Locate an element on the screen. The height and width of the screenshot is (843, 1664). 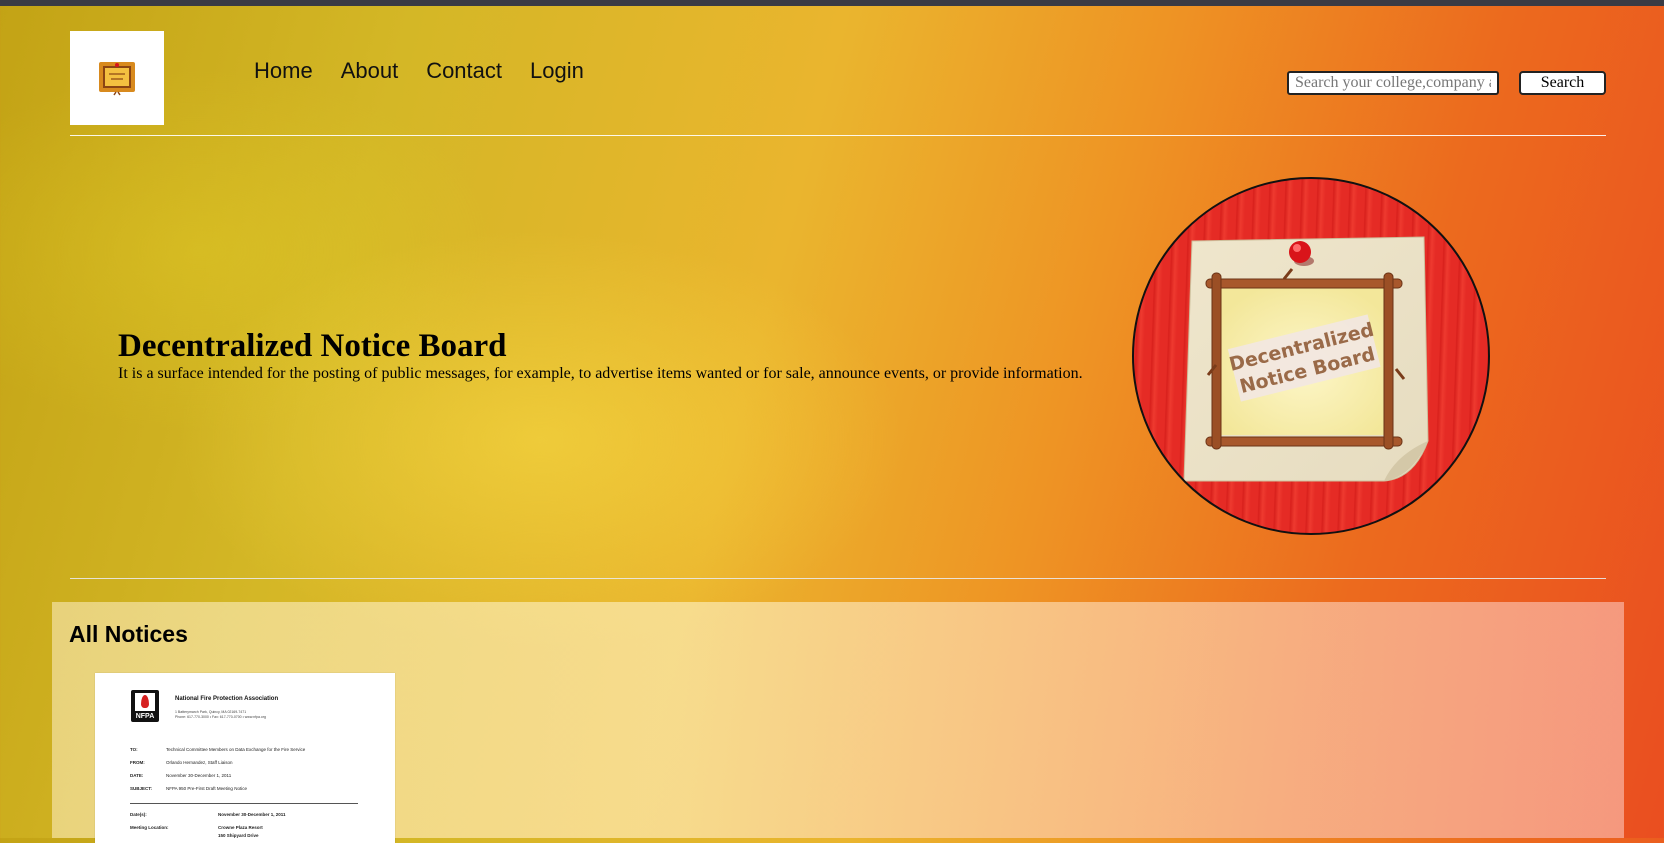
notice-detail-location: Meeting Location: Crowne Plaza Resort is located at coordinates (196, 827).